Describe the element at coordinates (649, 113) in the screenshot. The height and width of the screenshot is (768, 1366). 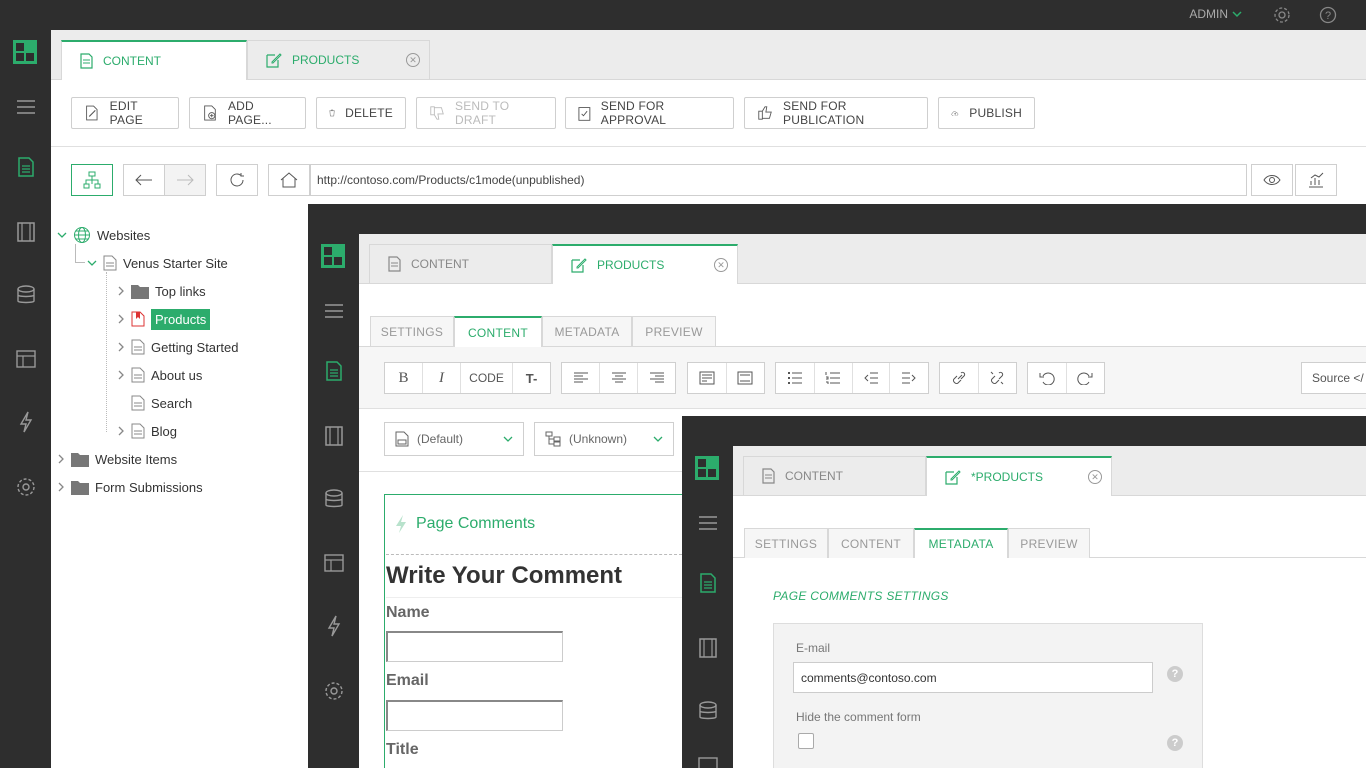
I see `send-for-approval-button: SEND FOR APPROVAL` at that location.